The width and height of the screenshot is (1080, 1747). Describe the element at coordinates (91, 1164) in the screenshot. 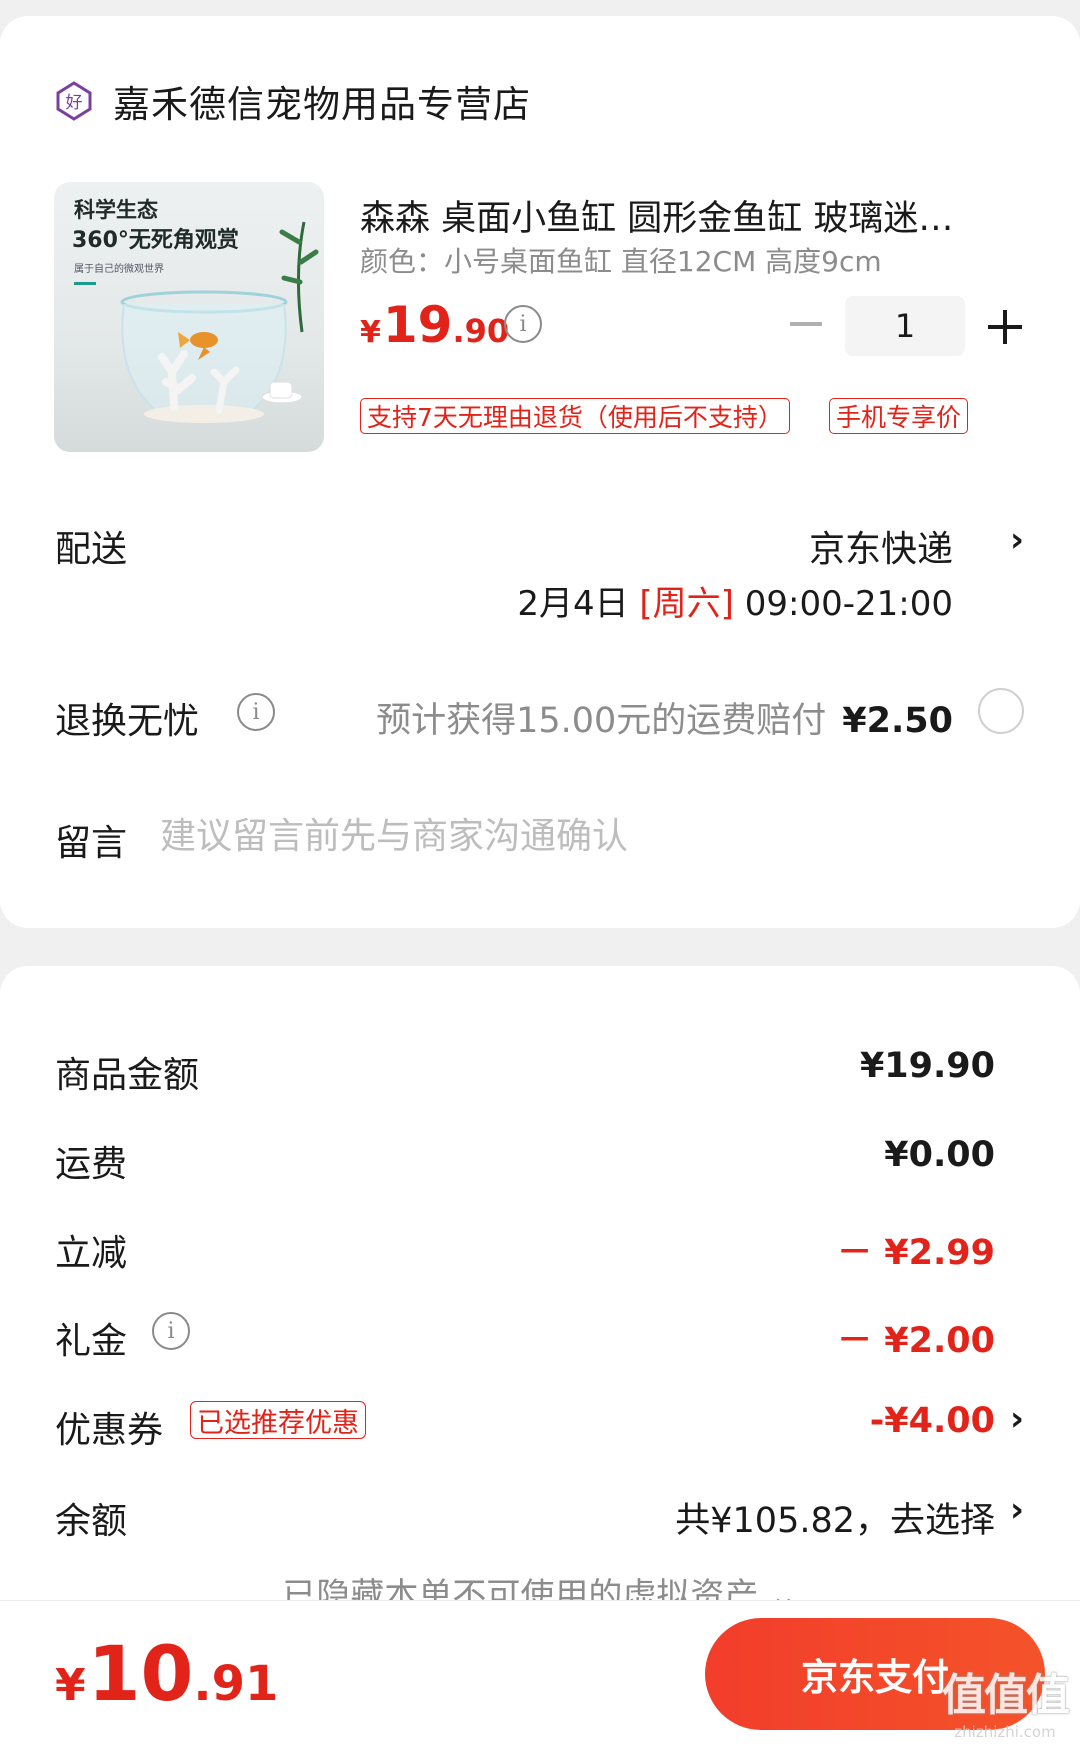

I see `shipping-label: 运费` at that location.